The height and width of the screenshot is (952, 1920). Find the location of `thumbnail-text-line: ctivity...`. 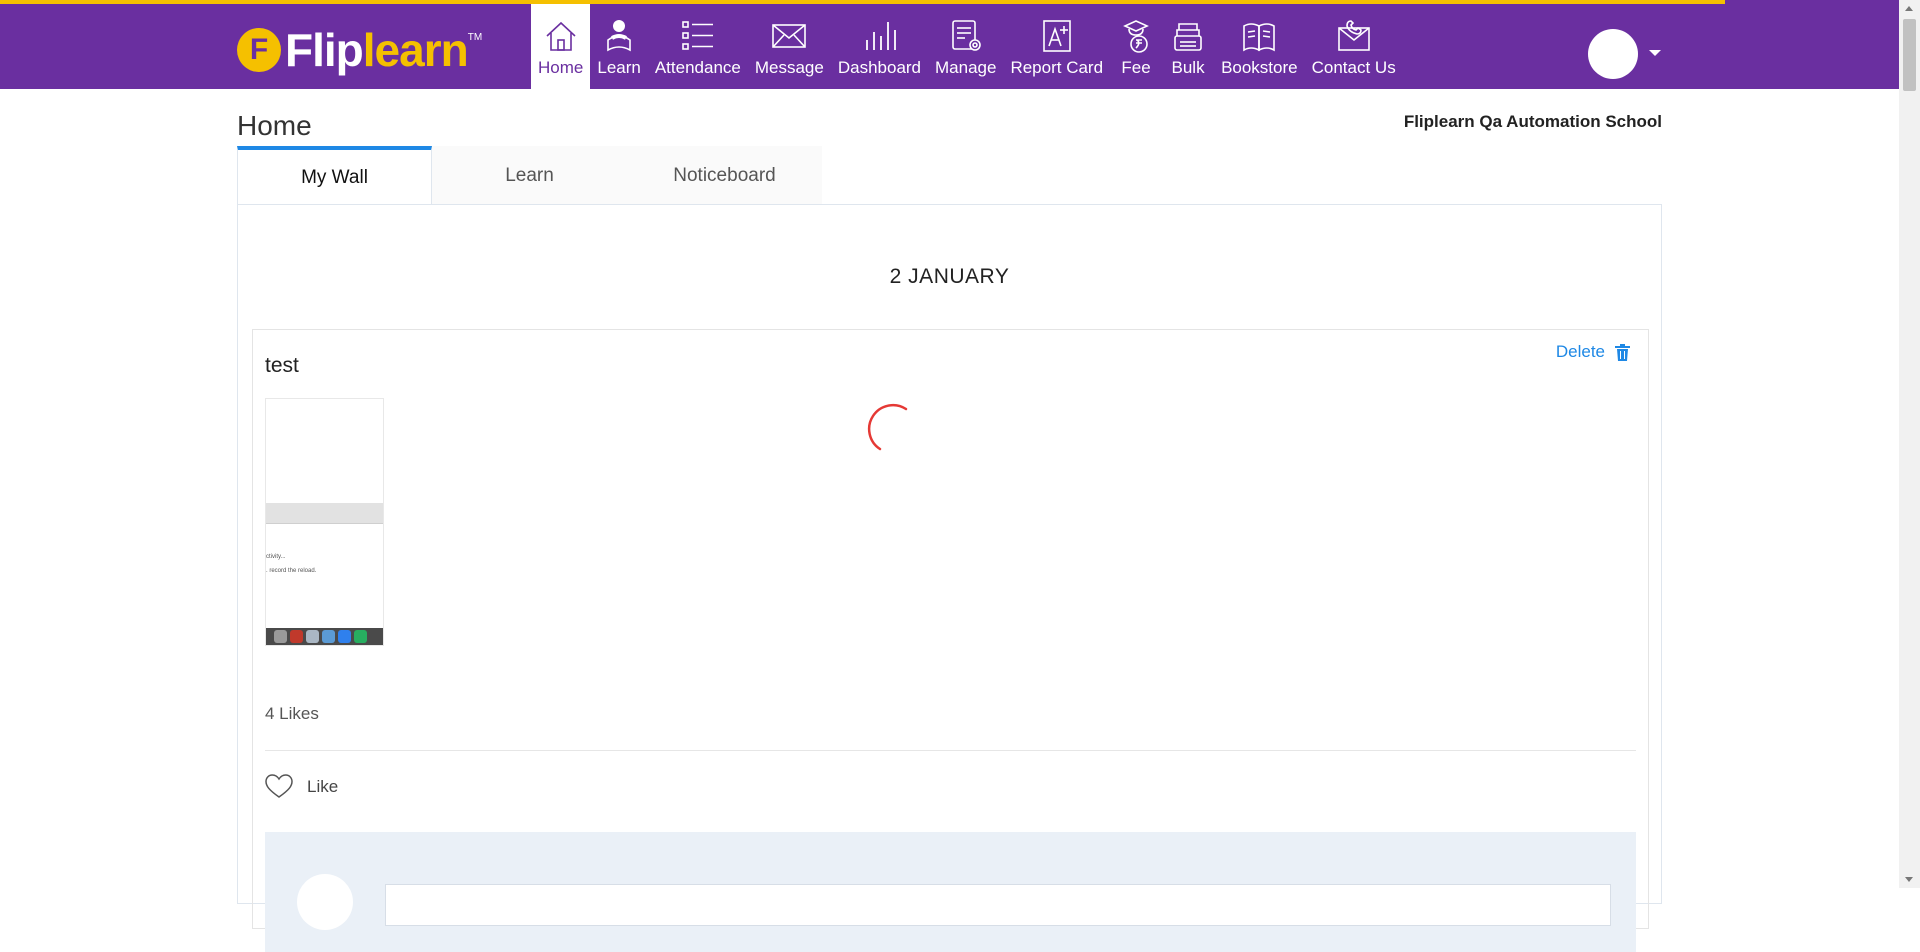

thumbnail-text-line: ctivity... is located at coordinates (276, 557).